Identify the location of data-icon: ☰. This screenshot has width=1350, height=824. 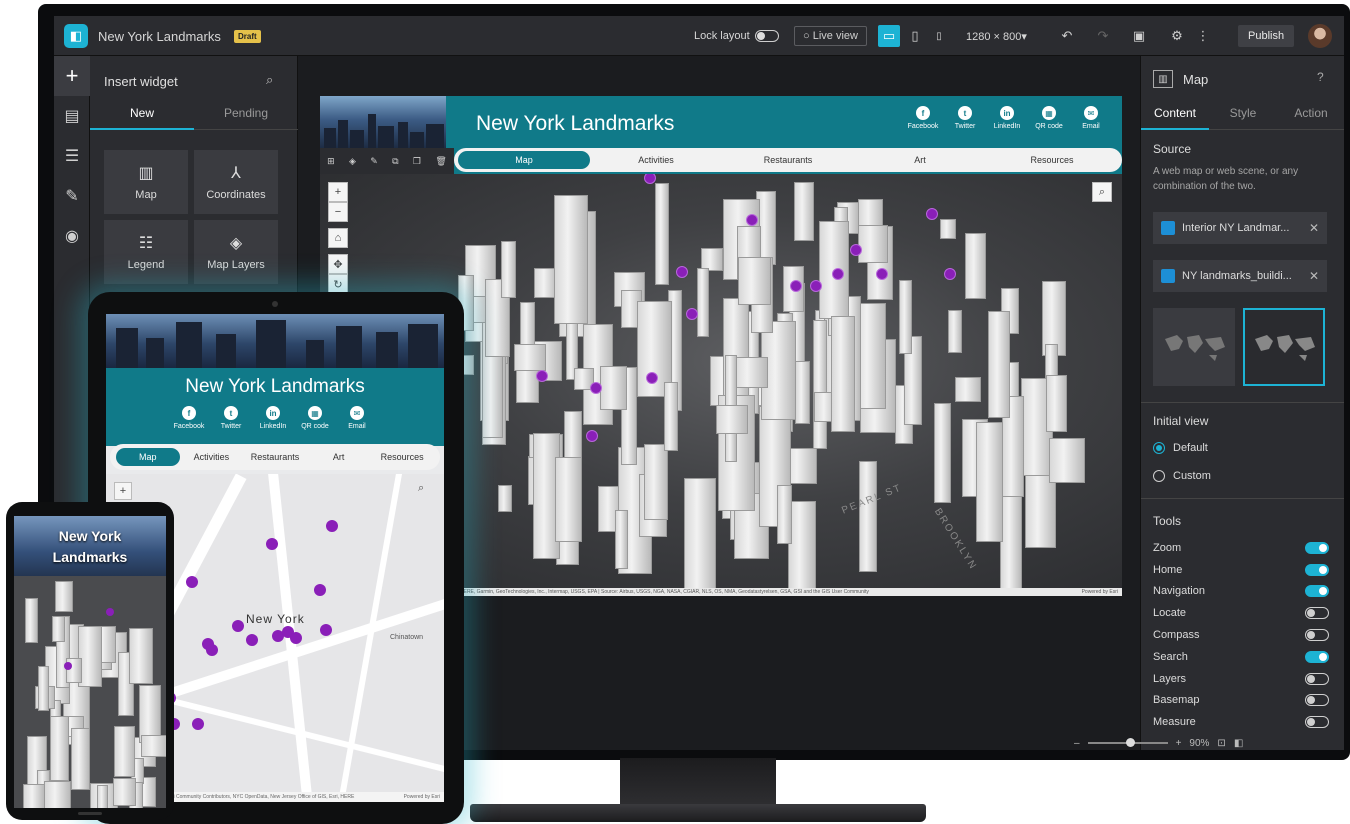
(72, 156).